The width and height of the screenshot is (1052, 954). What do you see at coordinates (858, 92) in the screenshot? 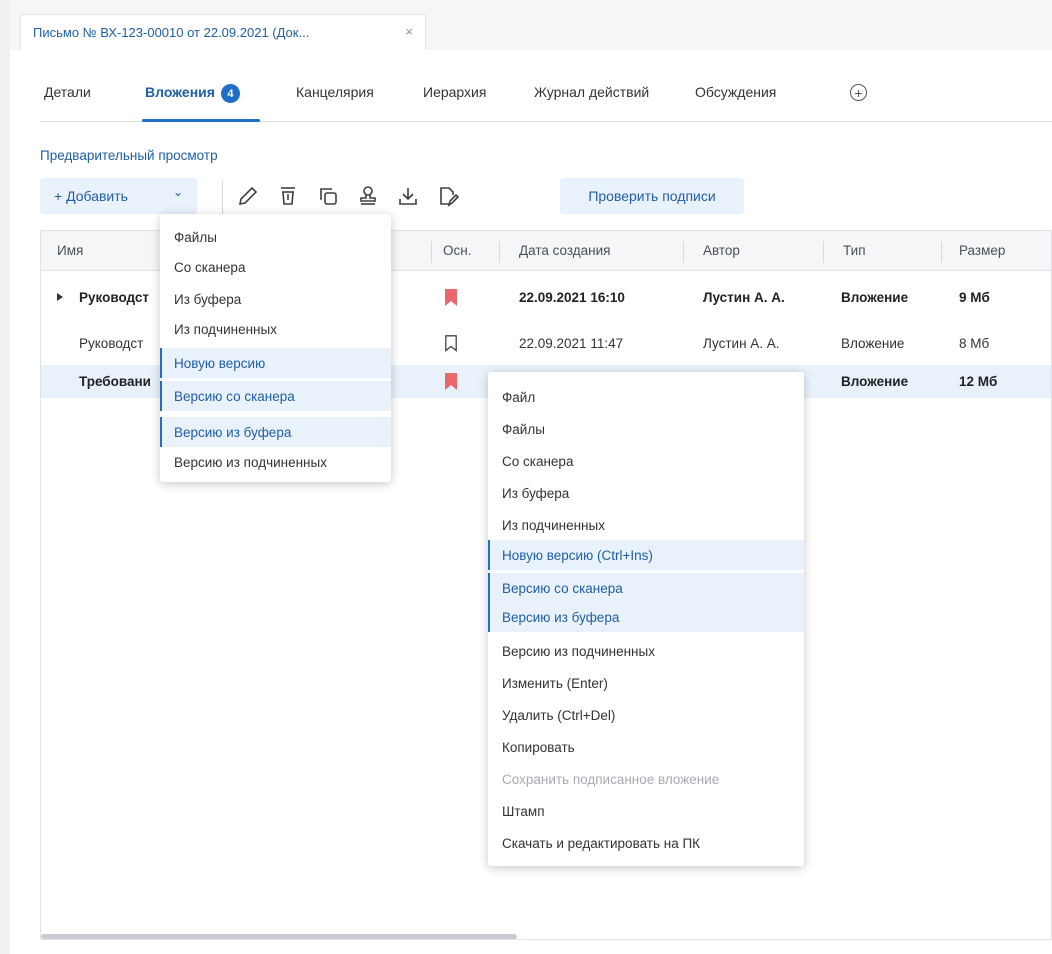
I see `add-tab-icon: +` at bounding box center [858, 92].